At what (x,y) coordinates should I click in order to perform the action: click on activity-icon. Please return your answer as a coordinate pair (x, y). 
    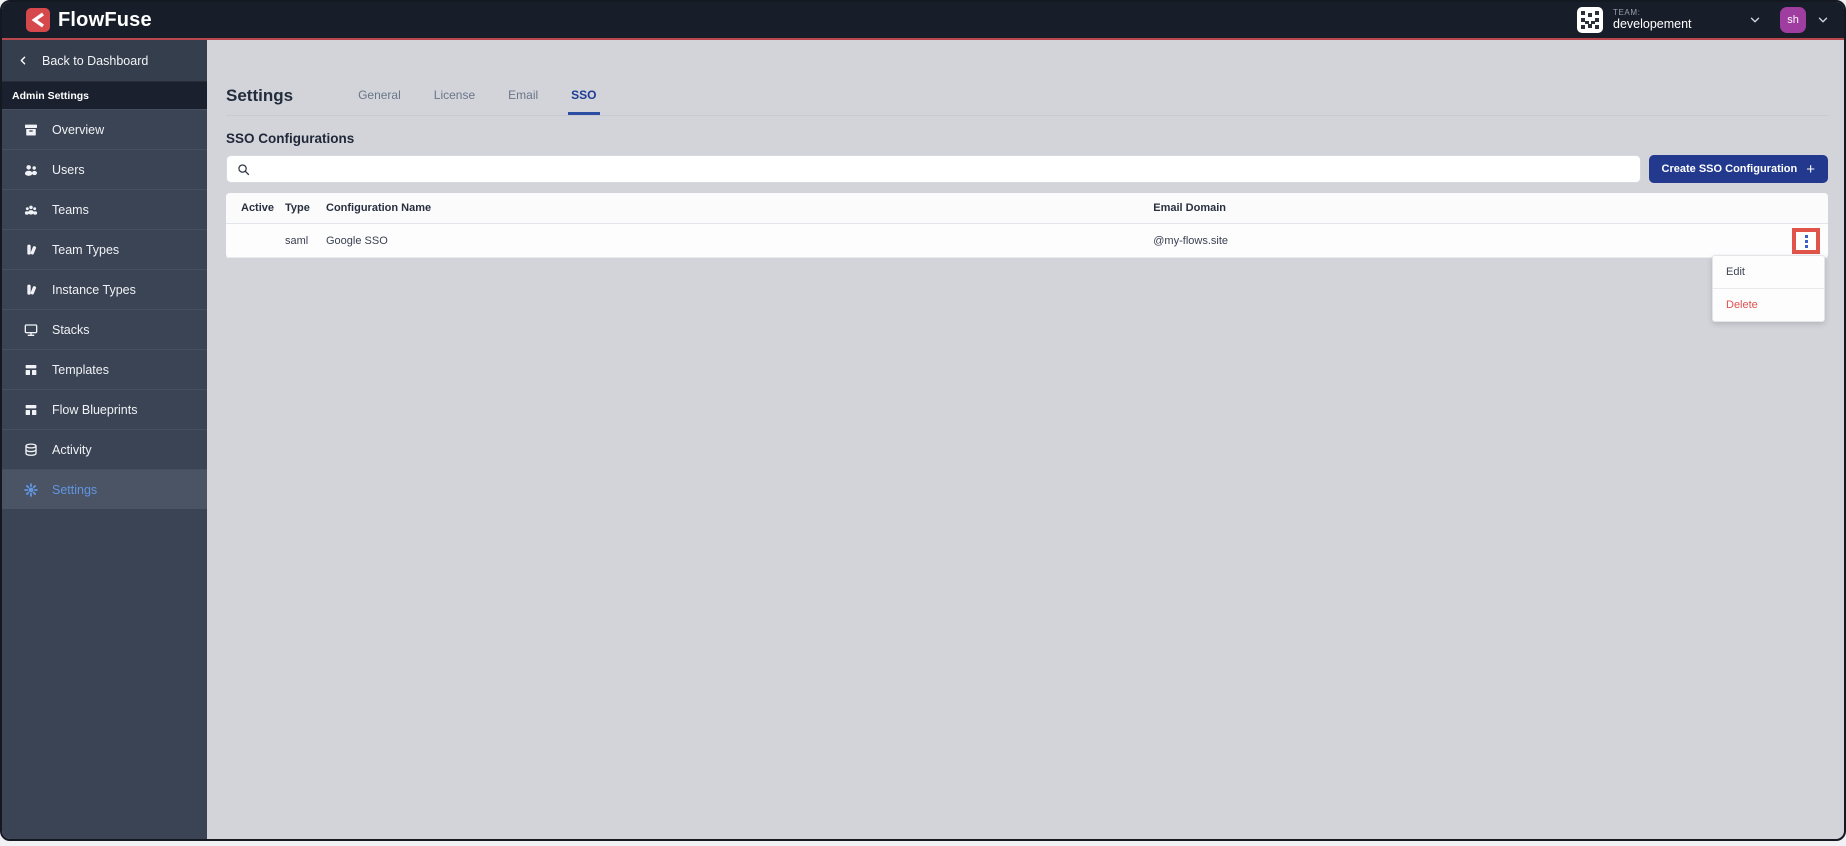
    Looking at the image, I should click on (31, 450).